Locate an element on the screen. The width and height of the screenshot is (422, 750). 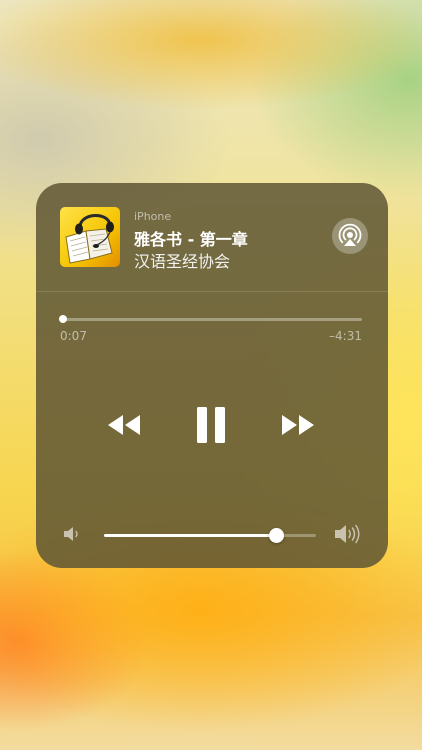
scrubber-track is located at coordinates (211, 319).